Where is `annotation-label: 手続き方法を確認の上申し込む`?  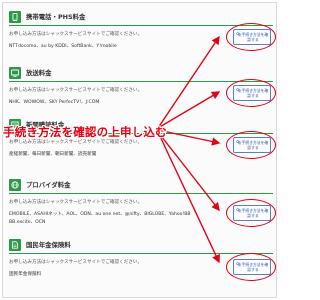
annotation-label: 手続き方法を確認の上申し込む is located at coordinates (85, 132).